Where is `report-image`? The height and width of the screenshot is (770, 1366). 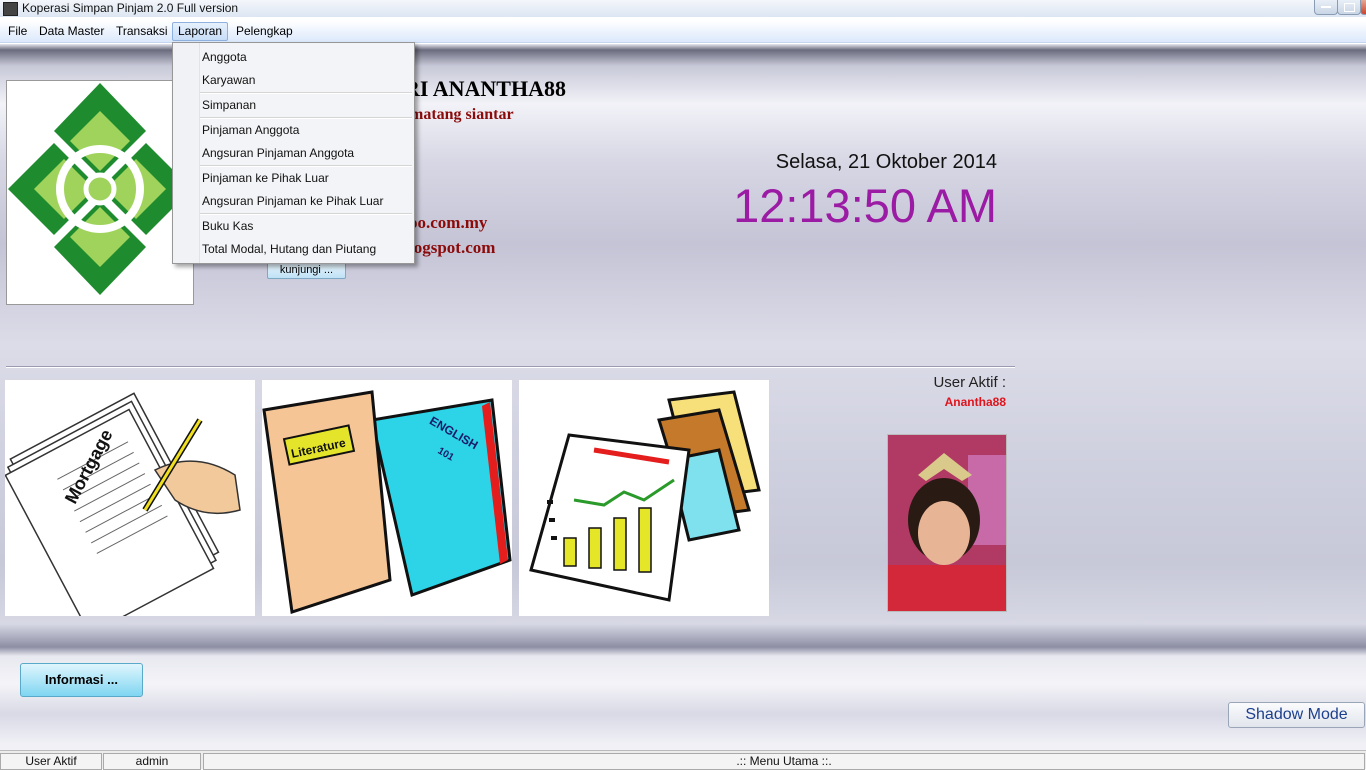
report-image is located at coordinates (644, 498).